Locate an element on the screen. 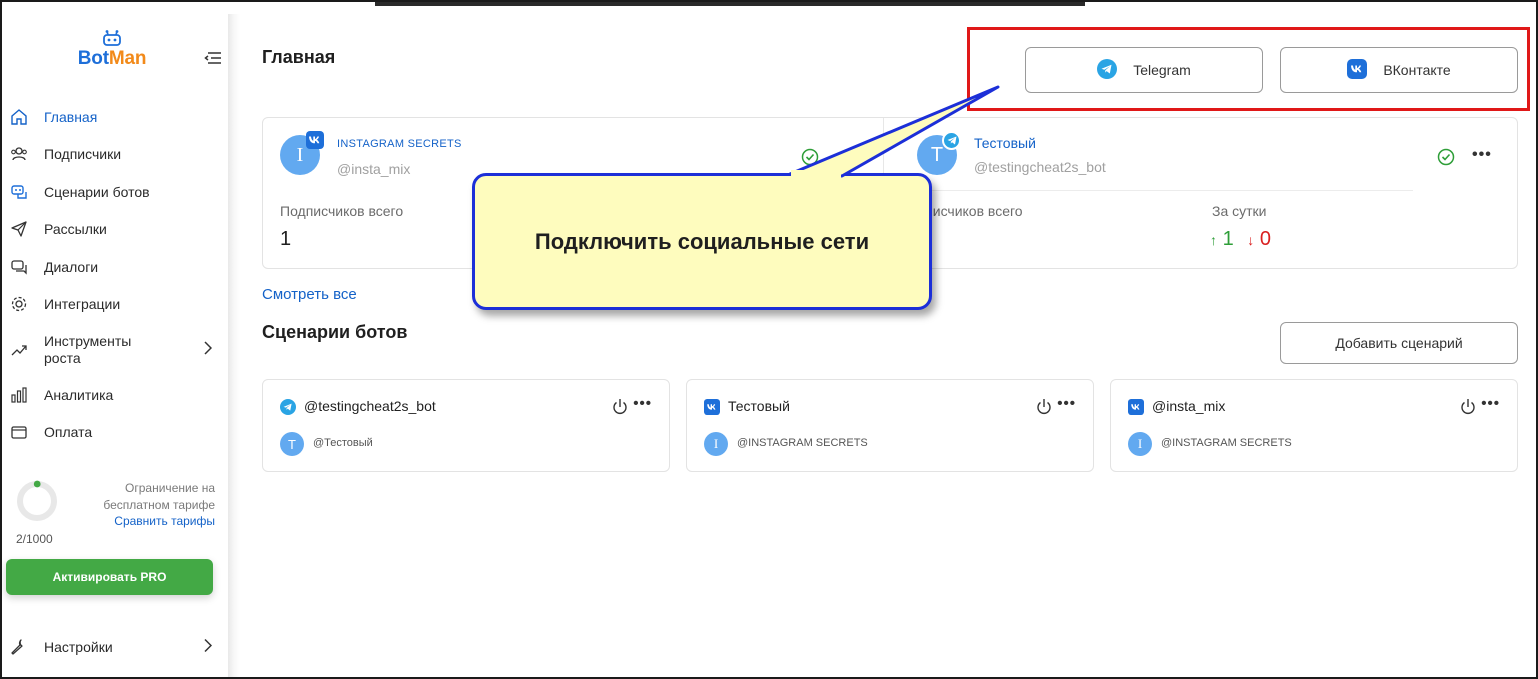  arrow-down-icon: ↓ is located at coordinates (1251, 240).